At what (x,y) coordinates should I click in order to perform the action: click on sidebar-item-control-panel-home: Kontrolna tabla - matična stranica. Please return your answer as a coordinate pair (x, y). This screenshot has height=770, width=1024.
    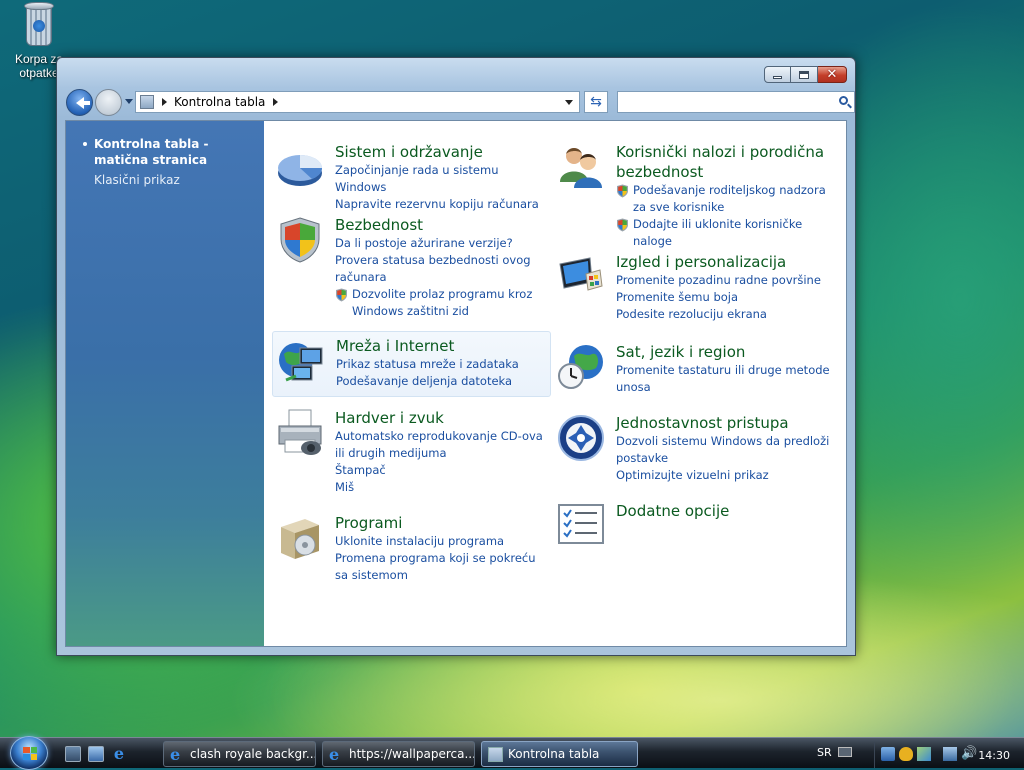
    Looking at the image, I should click on (168, 152).